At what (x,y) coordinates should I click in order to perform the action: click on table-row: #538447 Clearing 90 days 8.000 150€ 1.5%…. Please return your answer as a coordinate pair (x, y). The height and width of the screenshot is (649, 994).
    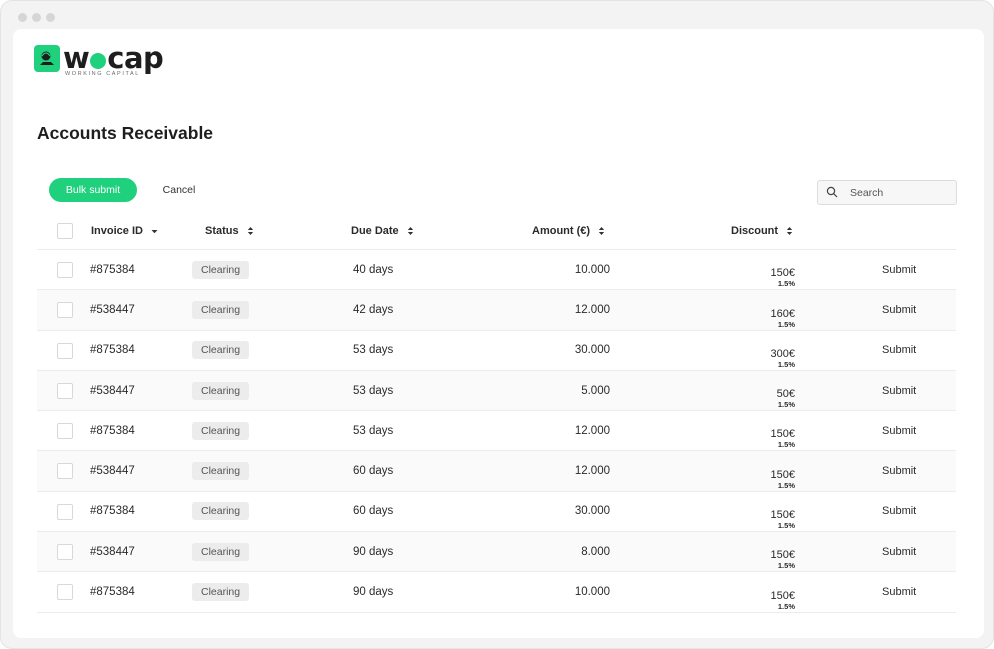
    Looking at the image, I should click on (496, 552).